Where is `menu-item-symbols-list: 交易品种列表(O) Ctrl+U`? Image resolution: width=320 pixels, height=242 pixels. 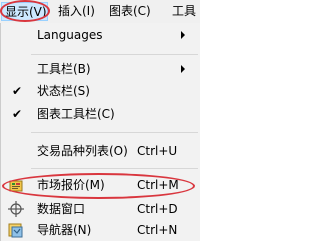 menu-item-symbols-list: 交易品种列表(O) Ctrl+U is located at coordinates (100, 151).